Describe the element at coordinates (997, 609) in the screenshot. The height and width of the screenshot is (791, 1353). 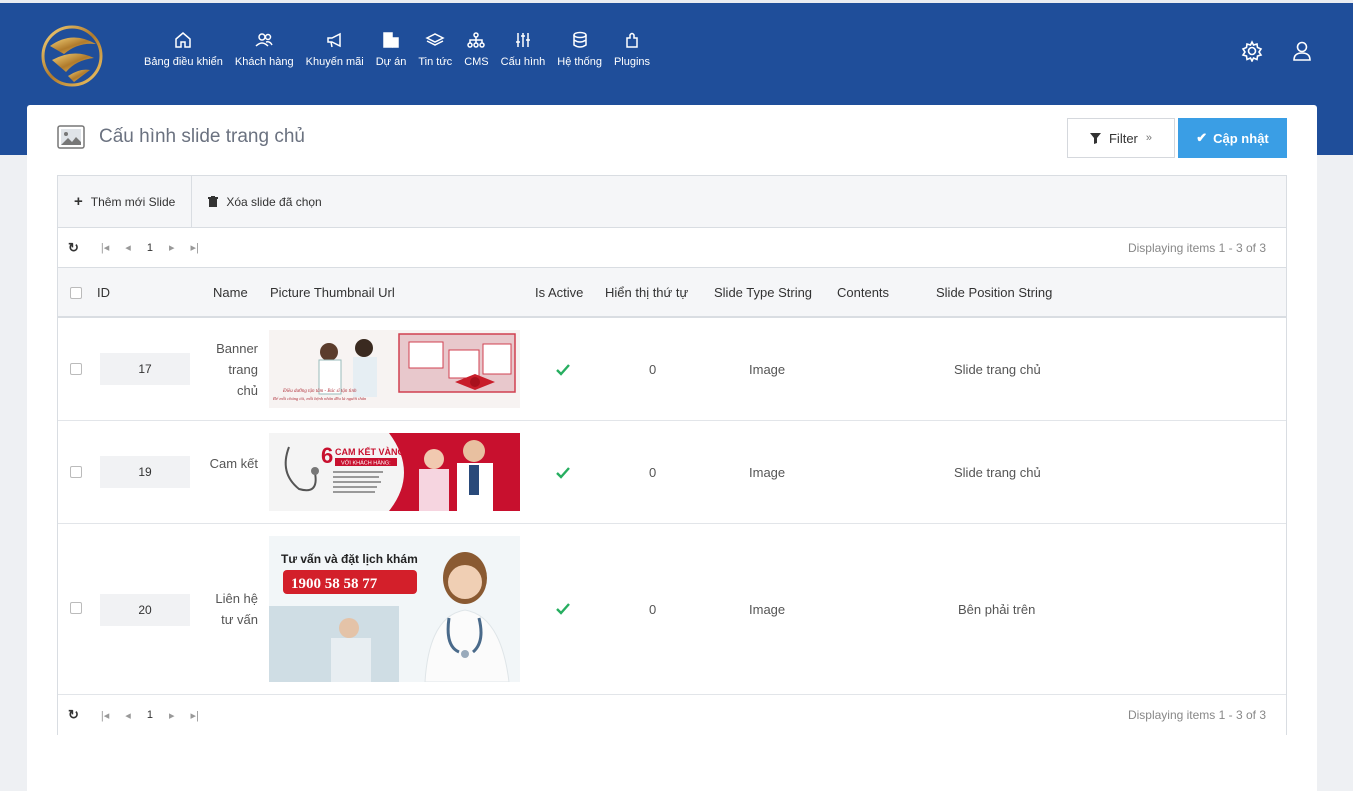
I see `row-position: Bên phải trên` at that location.